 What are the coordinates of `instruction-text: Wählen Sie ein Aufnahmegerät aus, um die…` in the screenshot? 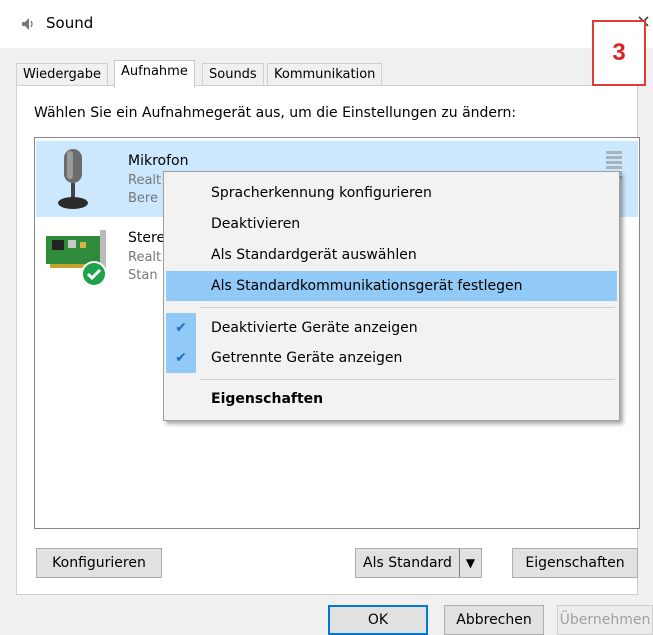 It's located at (275, 113).